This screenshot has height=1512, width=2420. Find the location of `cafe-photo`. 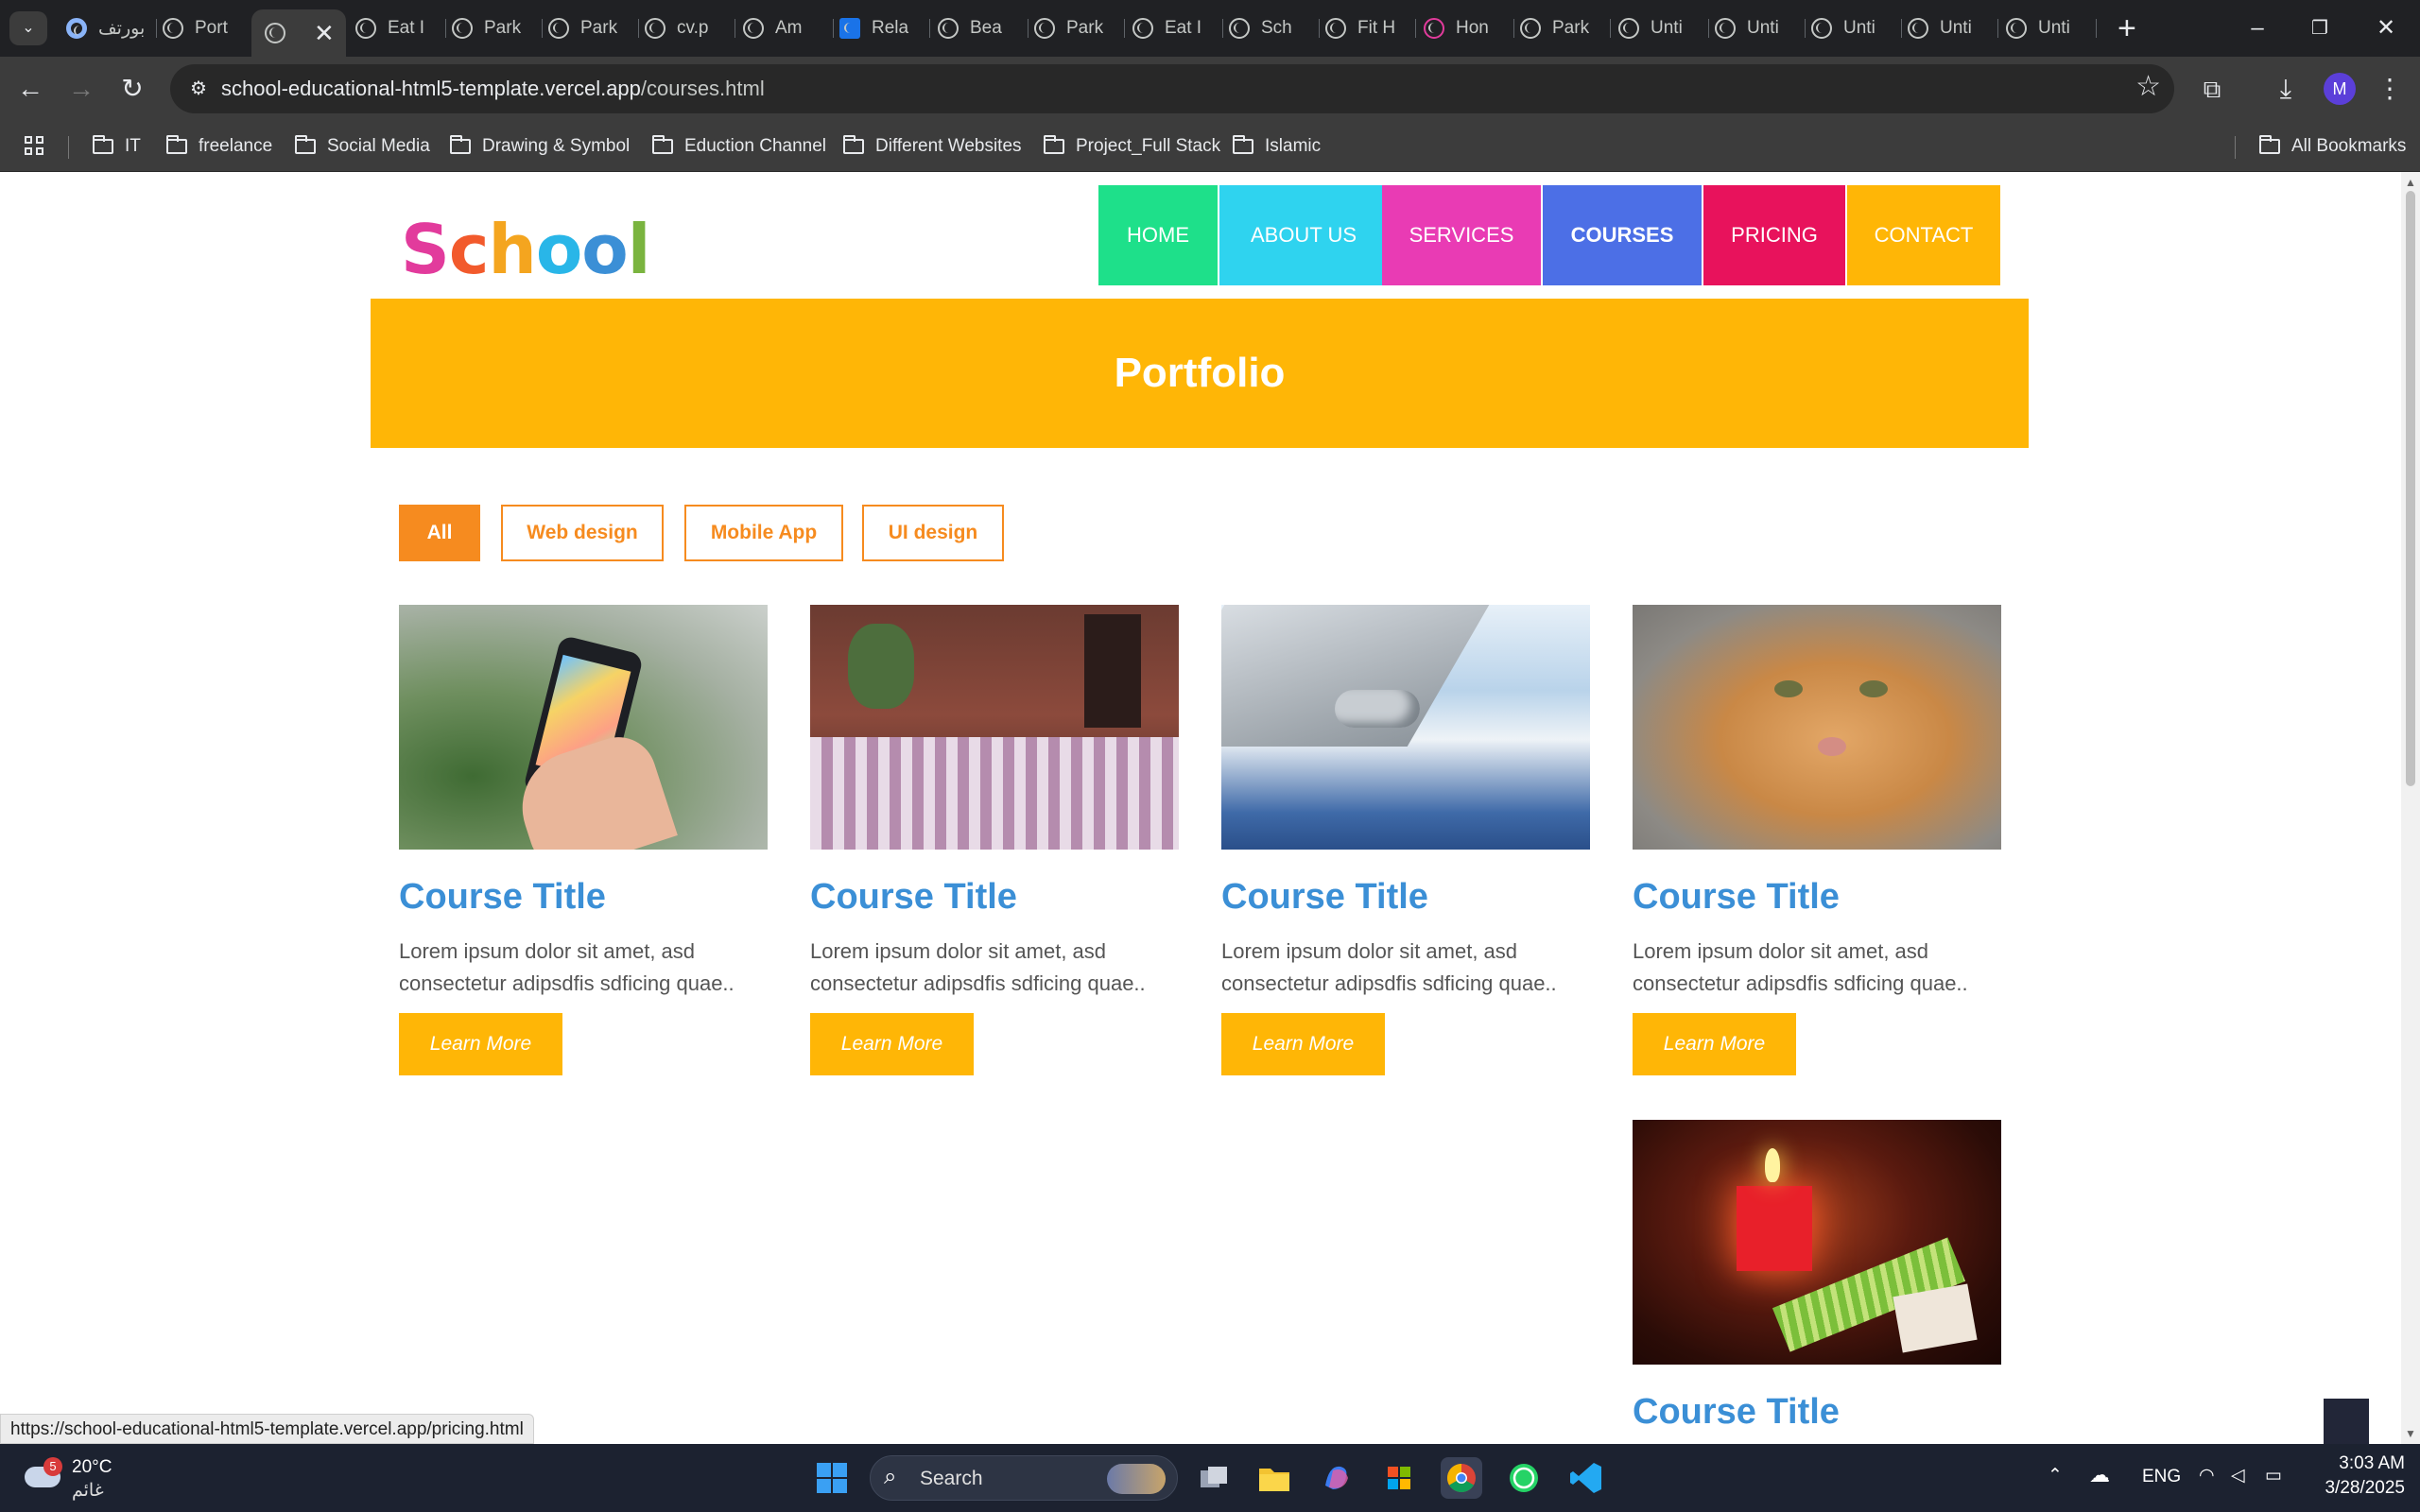

cafe-photo is located at coordinates (994, 727).